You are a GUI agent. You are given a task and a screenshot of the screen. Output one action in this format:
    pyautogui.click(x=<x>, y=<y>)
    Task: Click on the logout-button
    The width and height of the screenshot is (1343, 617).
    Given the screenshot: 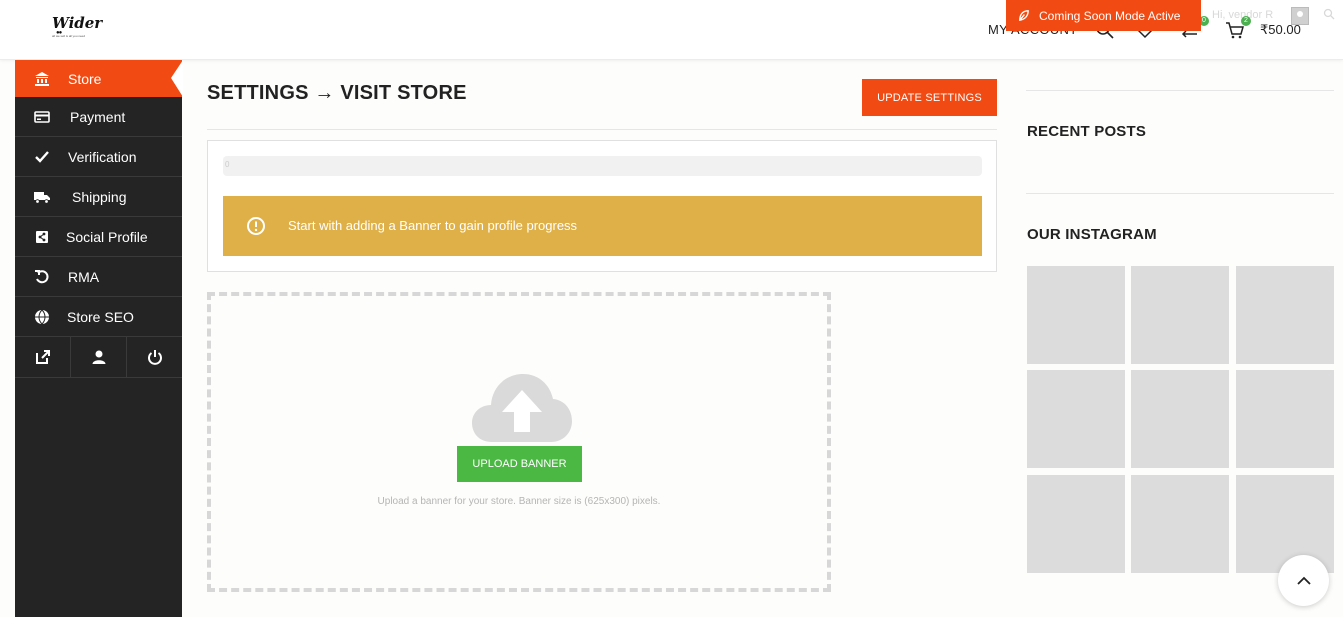 What is the action you would take?
    pyautogui.click(x=154, y=357)
    